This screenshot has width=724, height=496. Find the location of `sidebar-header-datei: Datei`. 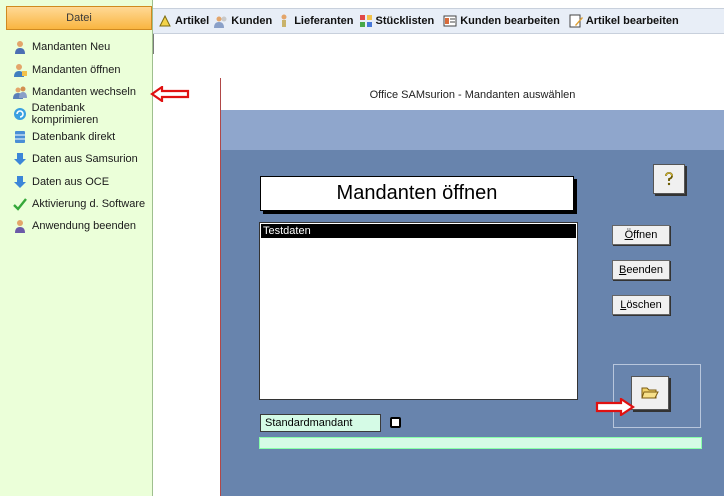

sidebar-header-datei: Datei is located at coordinates (79, 18).